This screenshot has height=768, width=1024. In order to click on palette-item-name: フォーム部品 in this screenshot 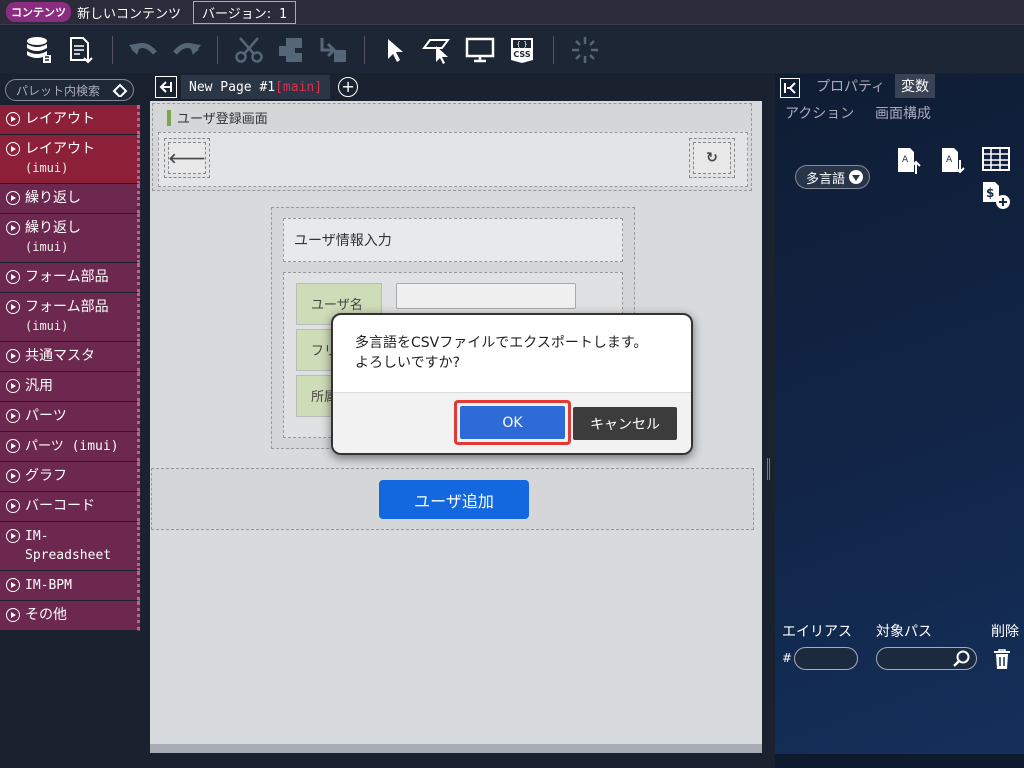, I will do `click(67, 307)`.